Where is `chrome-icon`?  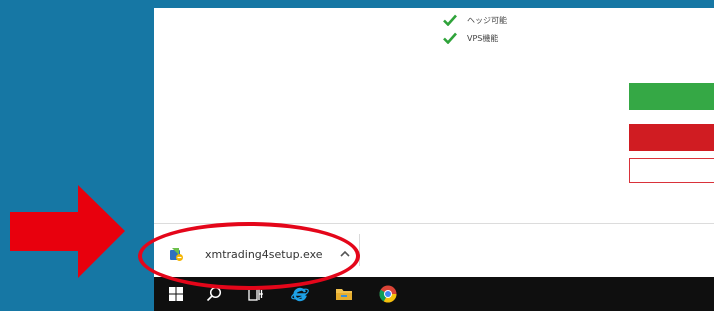
chrome-icon is located at coordinates (388, 294).